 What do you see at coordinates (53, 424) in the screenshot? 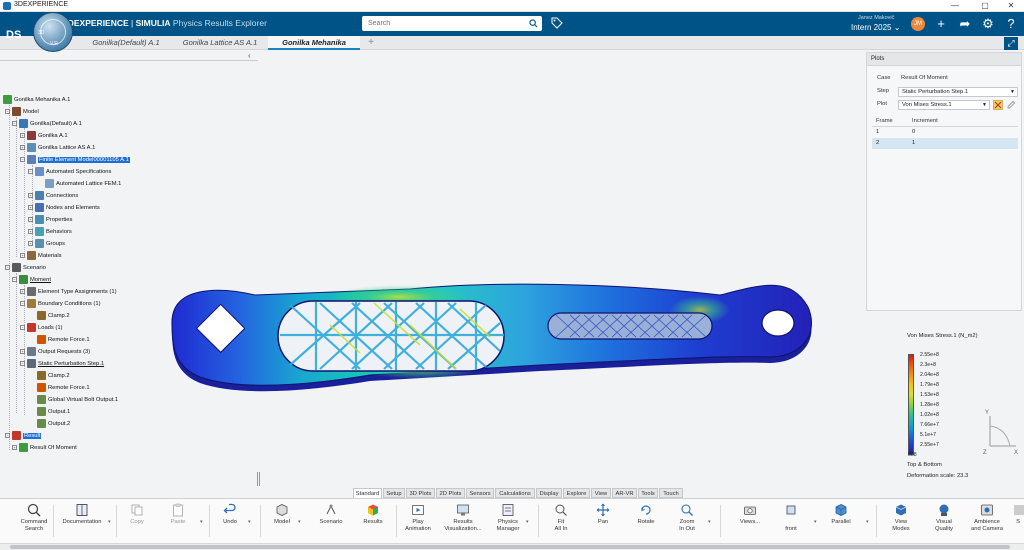
I see `tree-item-output-2: Output.2` at bounding box center [53, 424].